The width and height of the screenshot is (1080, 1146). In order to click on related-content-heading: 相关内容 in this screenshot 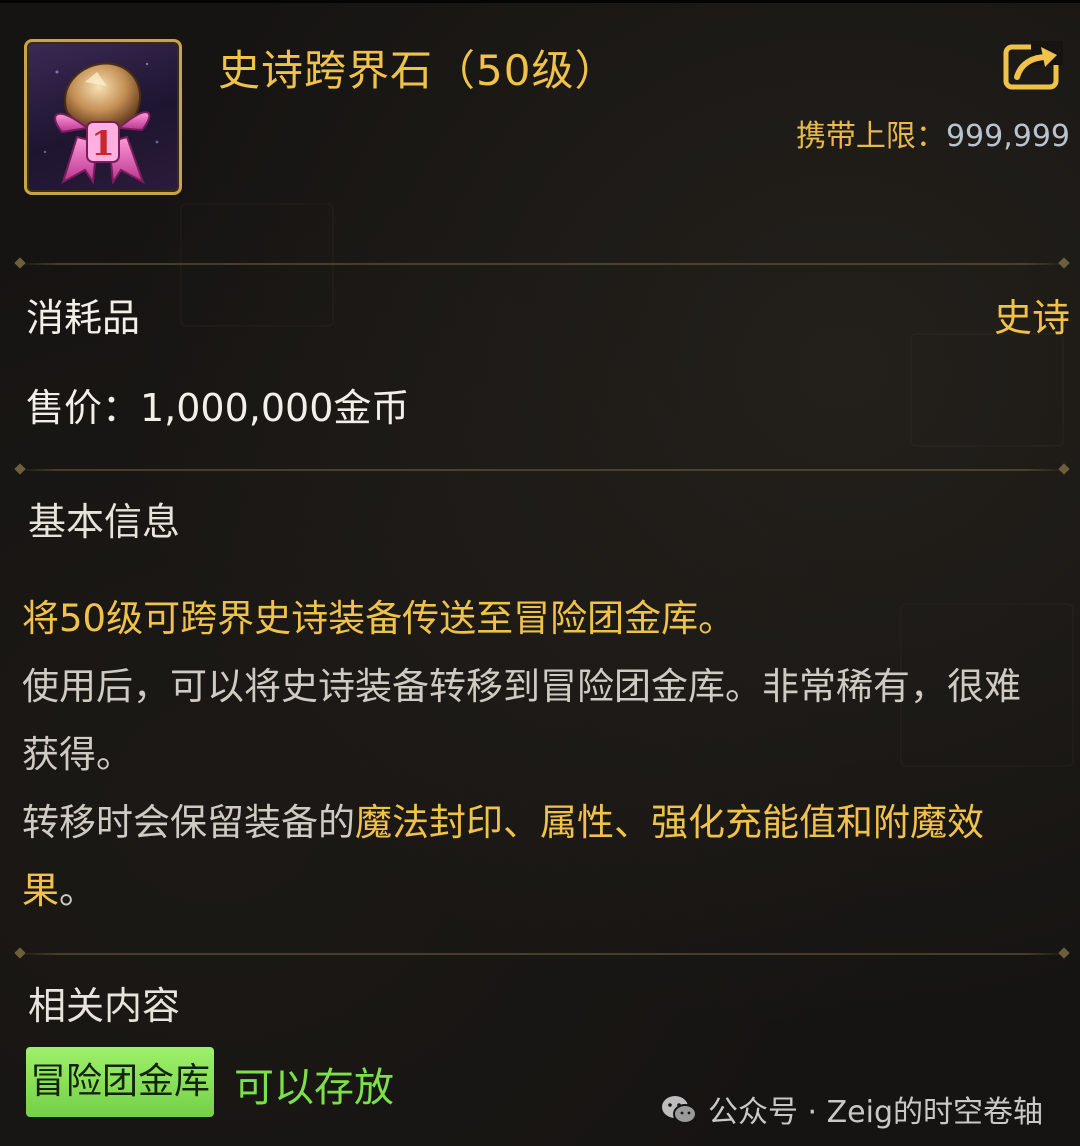, I will do `click(104, 1006)`.